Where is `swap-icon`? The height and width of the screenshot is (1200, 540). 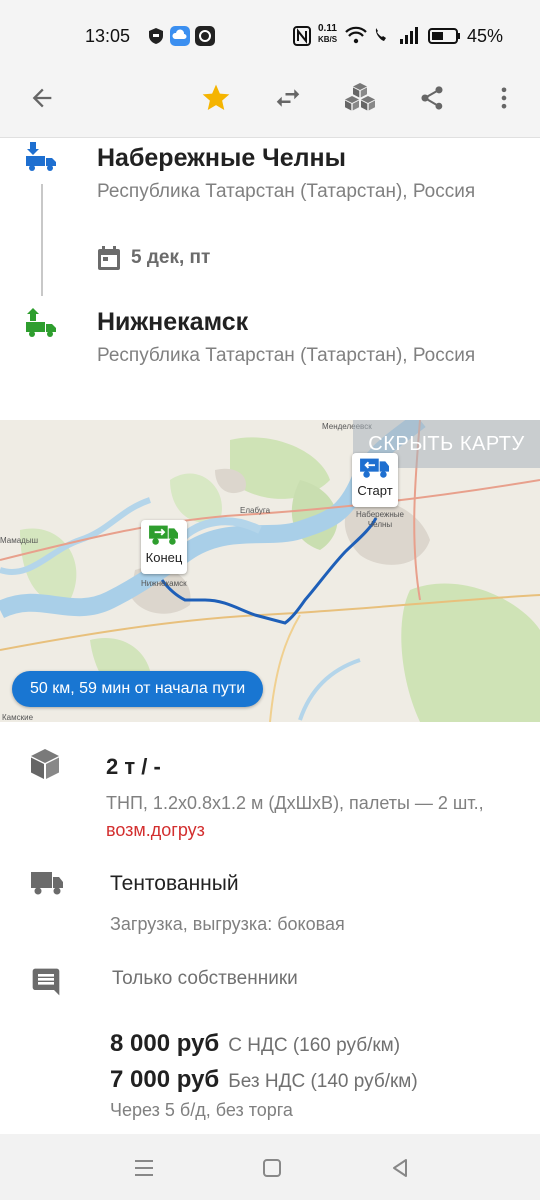 swap-icon is located at coordinates (288, 98).